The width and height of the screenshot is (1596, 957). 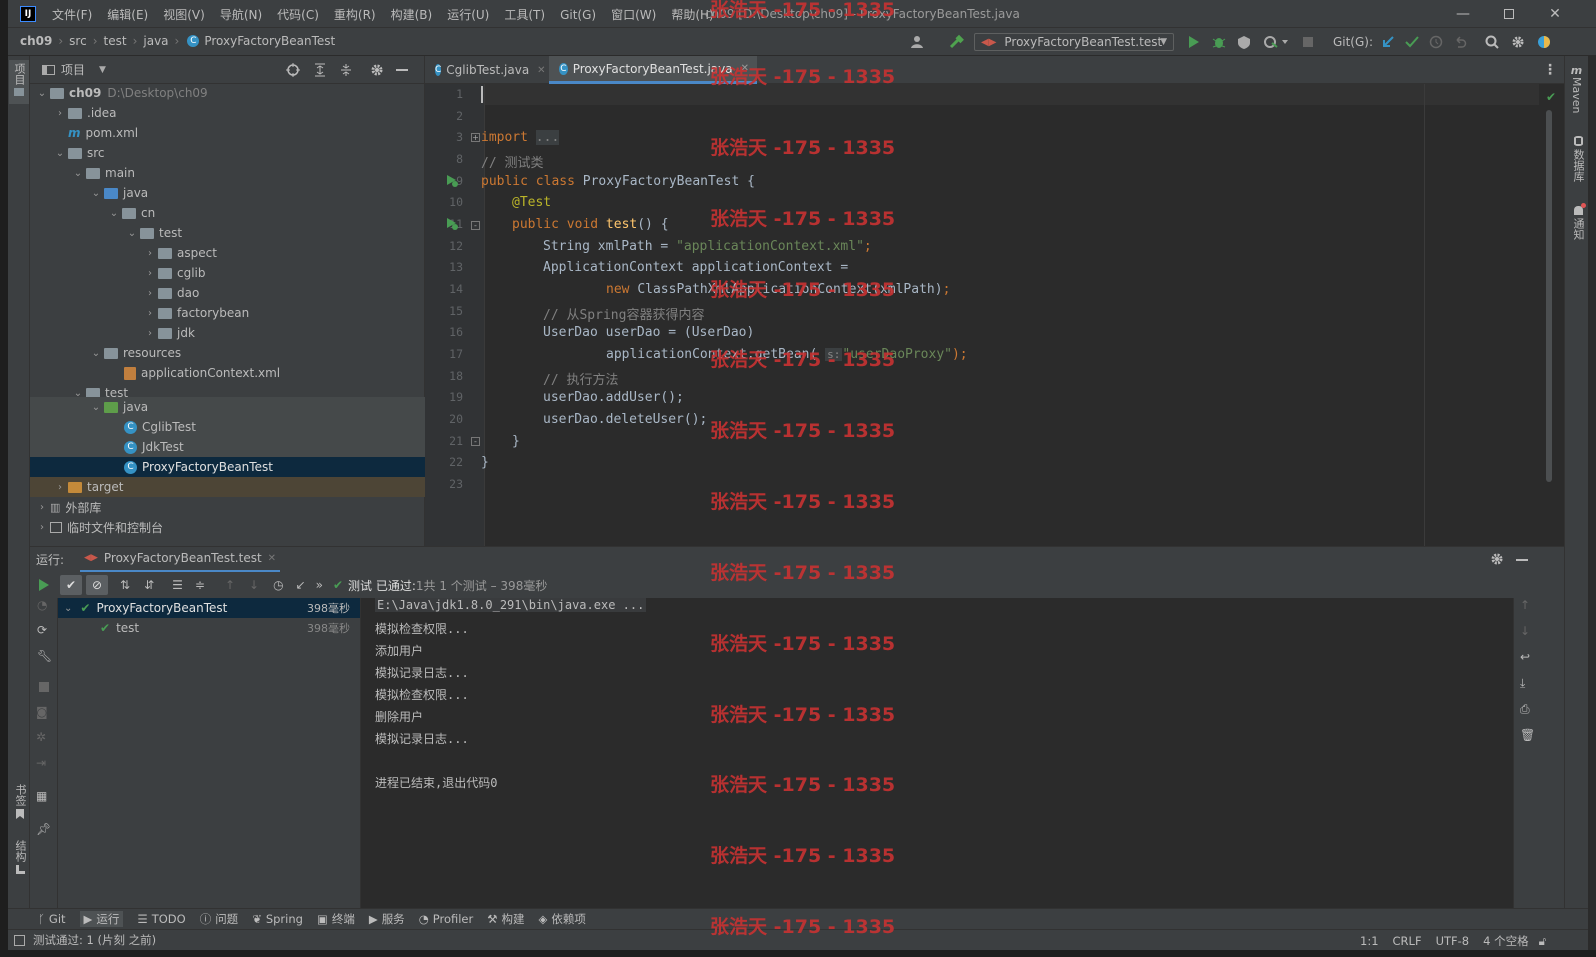 I want to click on fold-end-icon: -, so click(x=475, y=441).